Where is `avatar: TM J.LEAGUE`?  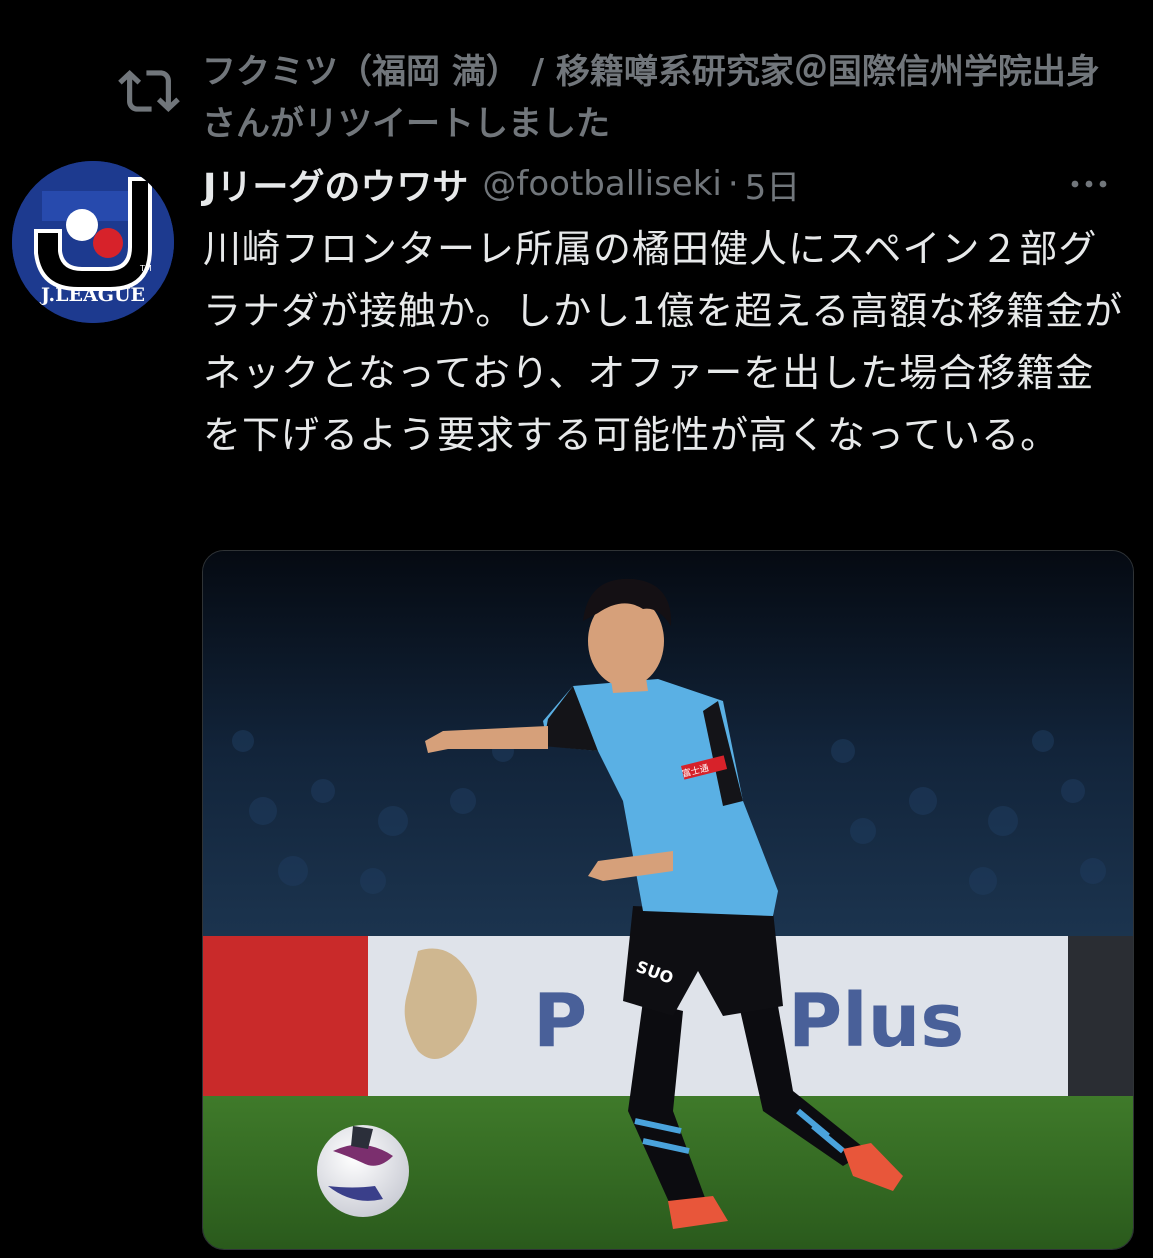 avatar: TM J.LEAGUE is located at coordinates (93, 242).